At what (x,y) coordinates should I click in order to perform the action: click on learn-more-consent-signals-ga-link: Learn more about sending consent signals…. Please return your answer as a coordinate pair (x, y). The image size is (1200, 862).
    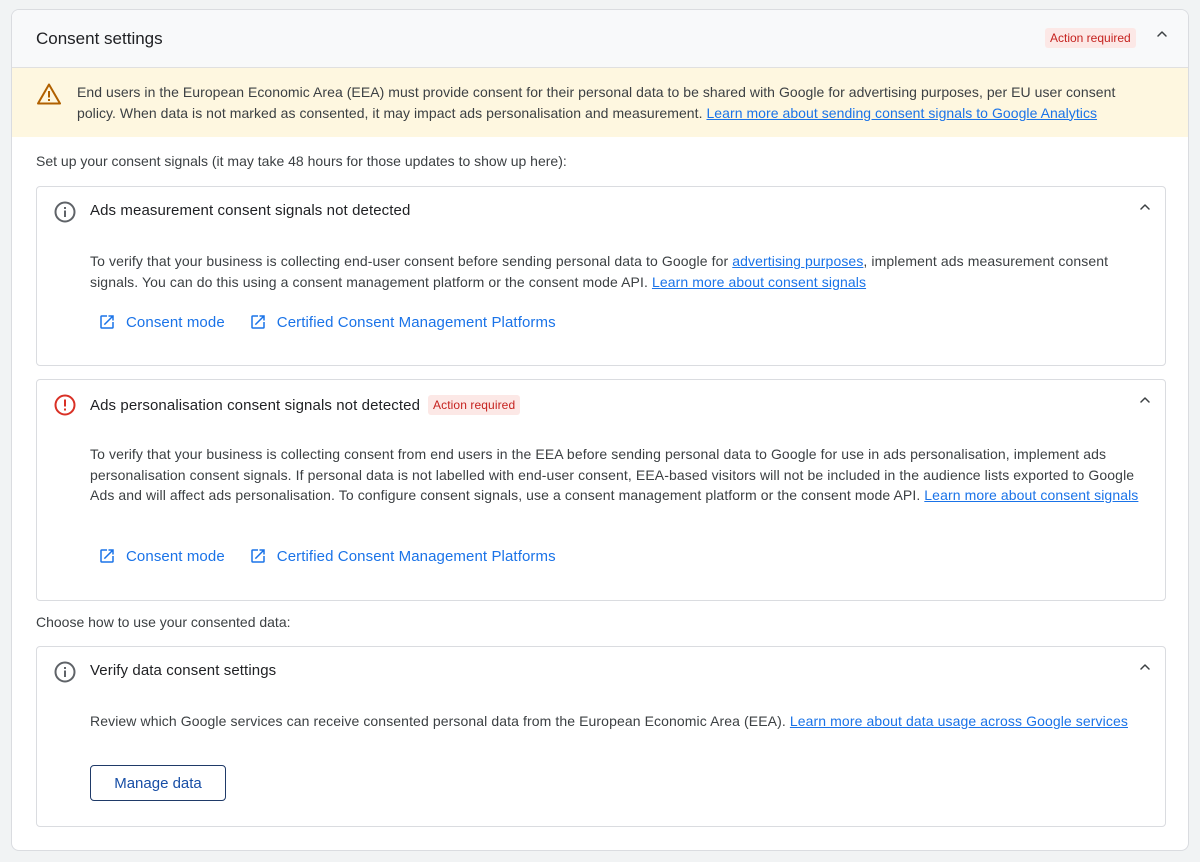
    Looking at the image, I should click on (901, 113).